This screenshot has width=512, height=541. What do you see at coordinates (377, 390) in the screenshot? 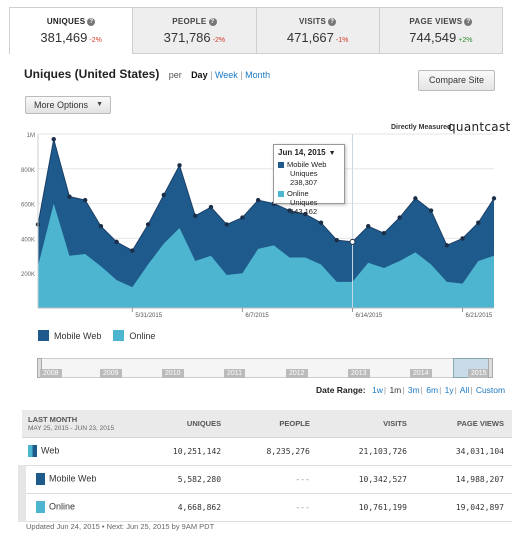
I see `range-1w-link: 1w` at bounding box center [377, 390].